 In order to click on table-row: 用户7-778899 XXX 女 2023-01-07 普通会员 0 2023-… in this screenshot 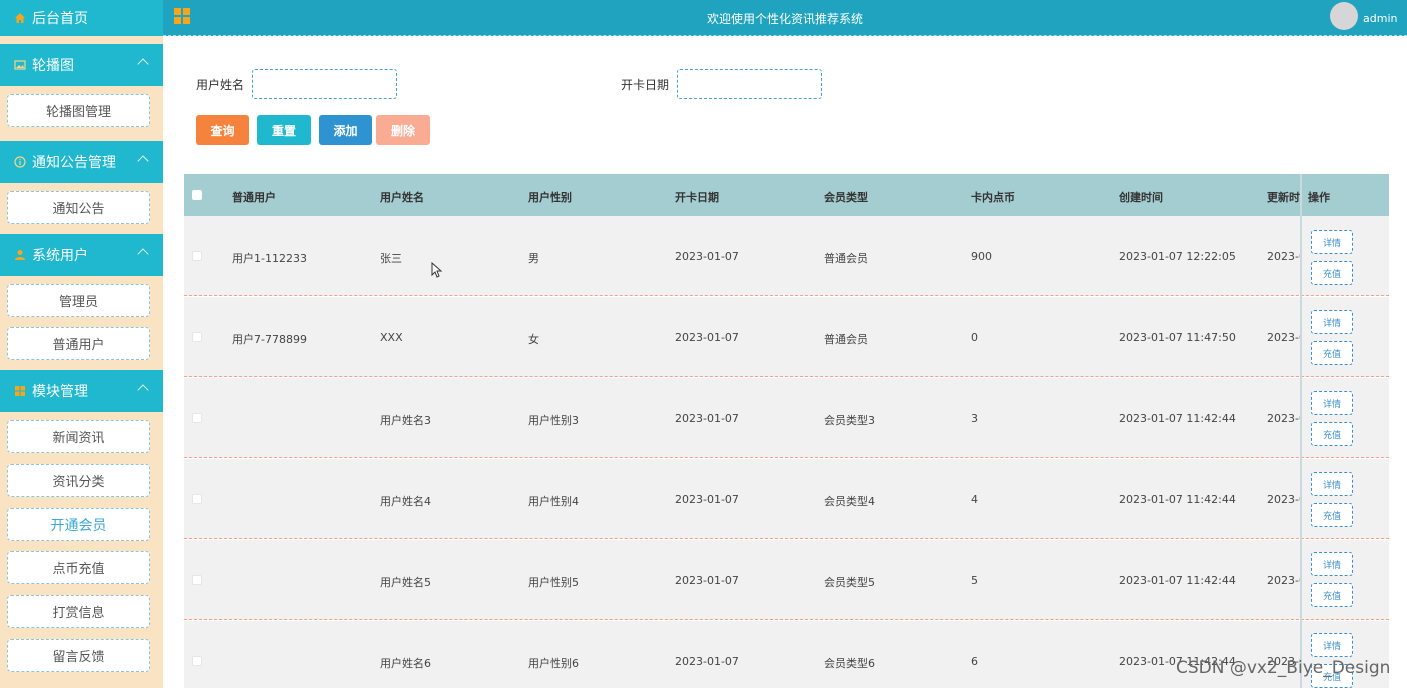, I will do `click(786, 337)`.